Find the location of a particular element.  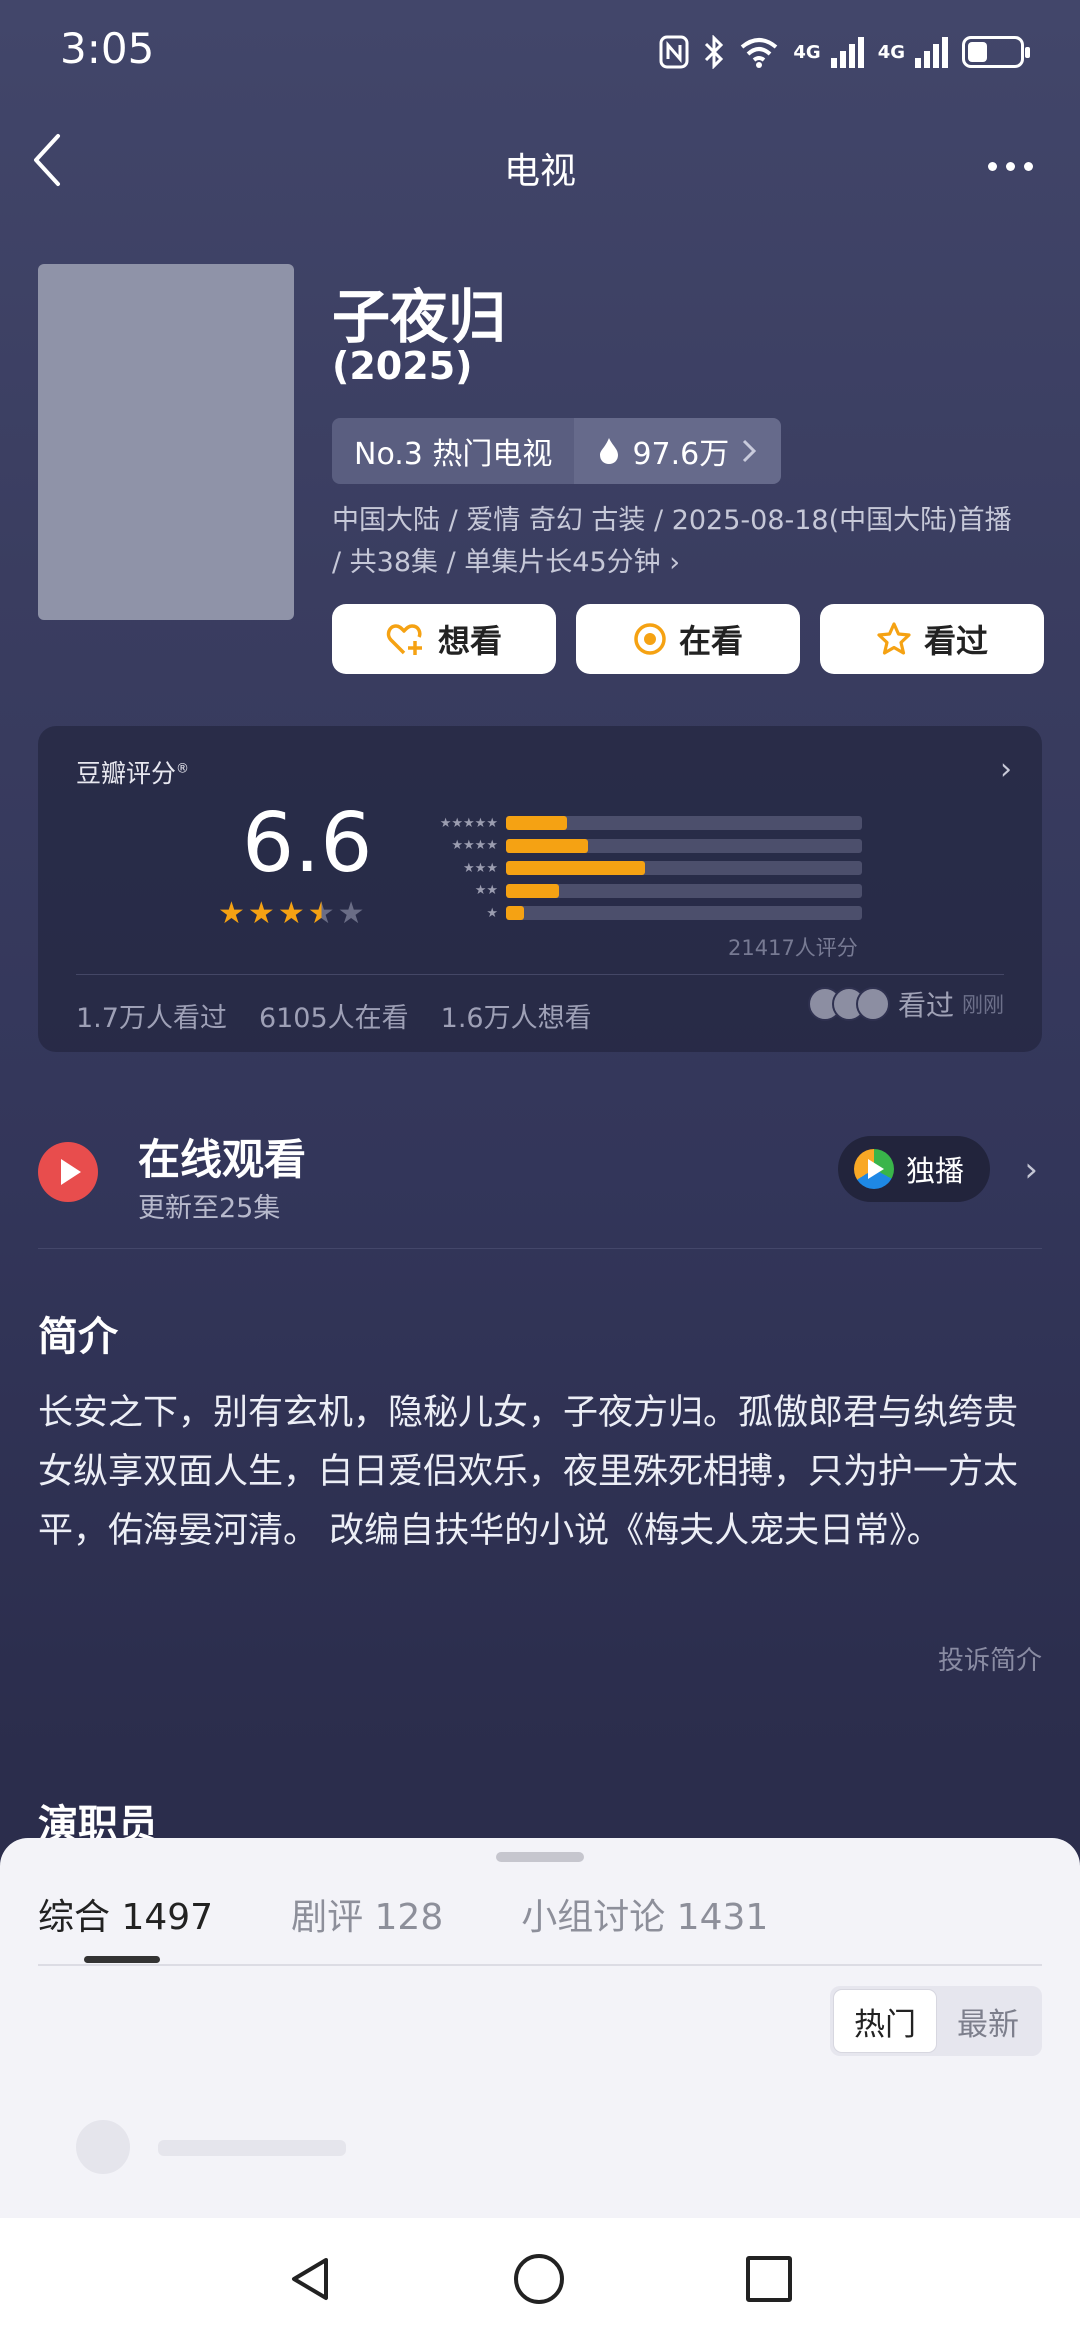

status-icons: 4G 4G is located at coordinates (844, 52).